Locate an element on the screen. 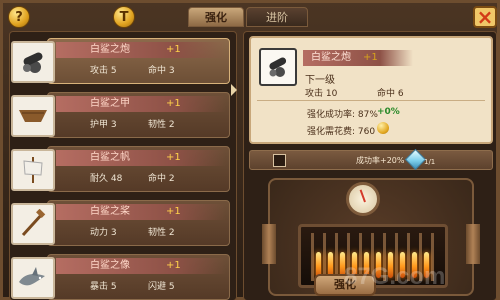  item-stat-2: 命中 3 is located at coordinates (161, 71).